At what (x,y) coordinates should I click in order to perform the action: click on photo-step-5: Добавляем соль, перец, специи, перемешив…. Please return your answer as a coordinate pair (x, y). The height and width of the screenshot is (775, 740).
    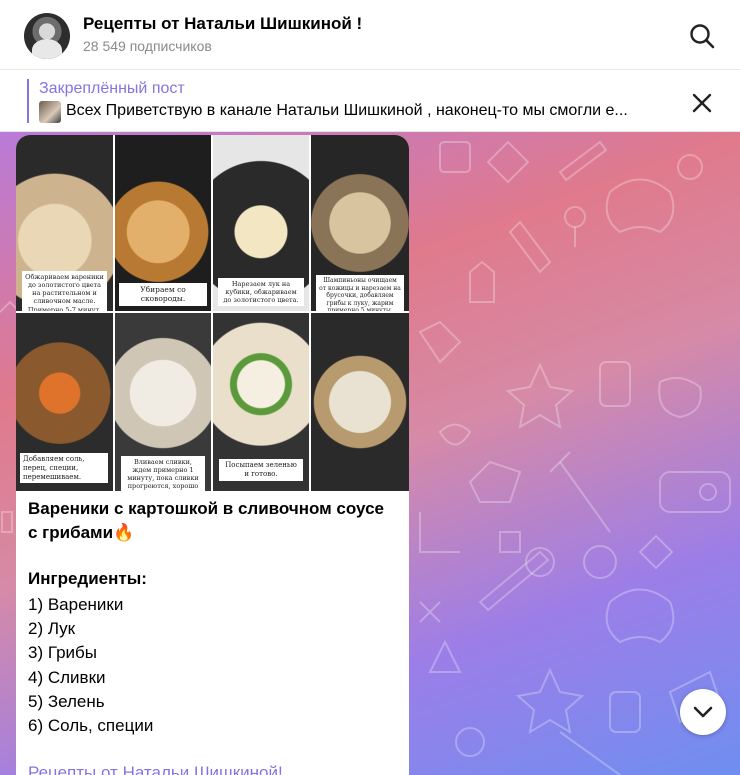
    Looking at the image, I should click on (64, 402).